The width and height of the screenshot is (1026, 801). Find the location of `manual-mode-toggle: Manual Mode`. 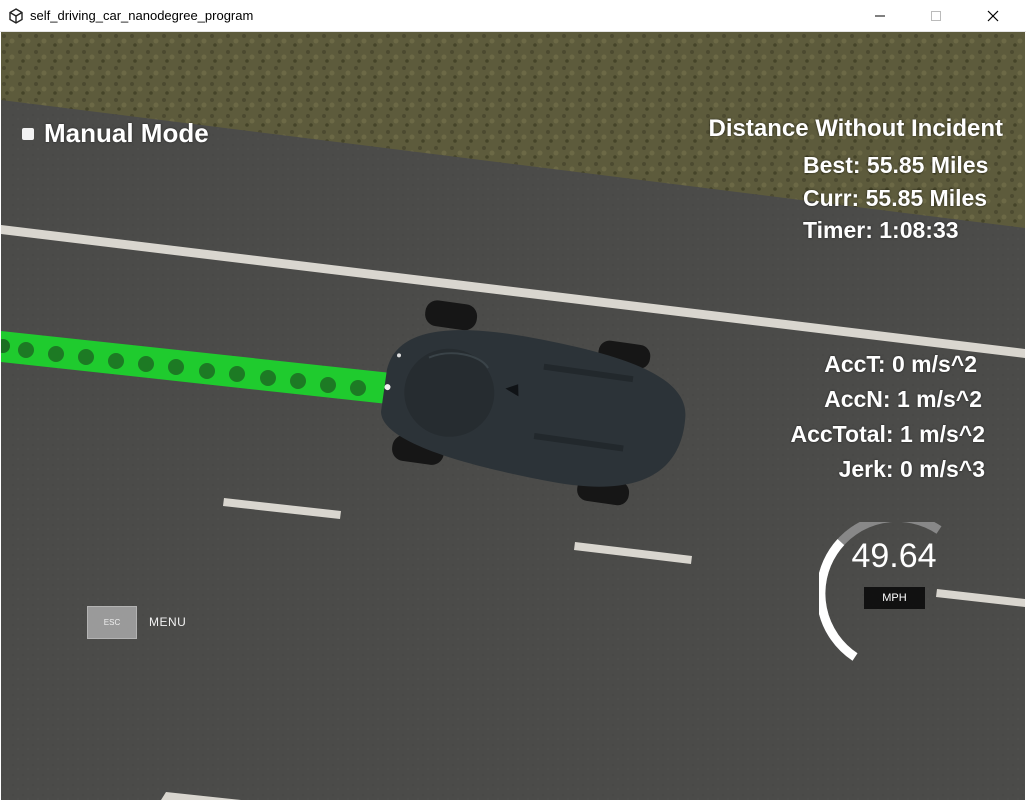

manual-mode-toggle: Manual Mode is located at coordinates (115, 133).